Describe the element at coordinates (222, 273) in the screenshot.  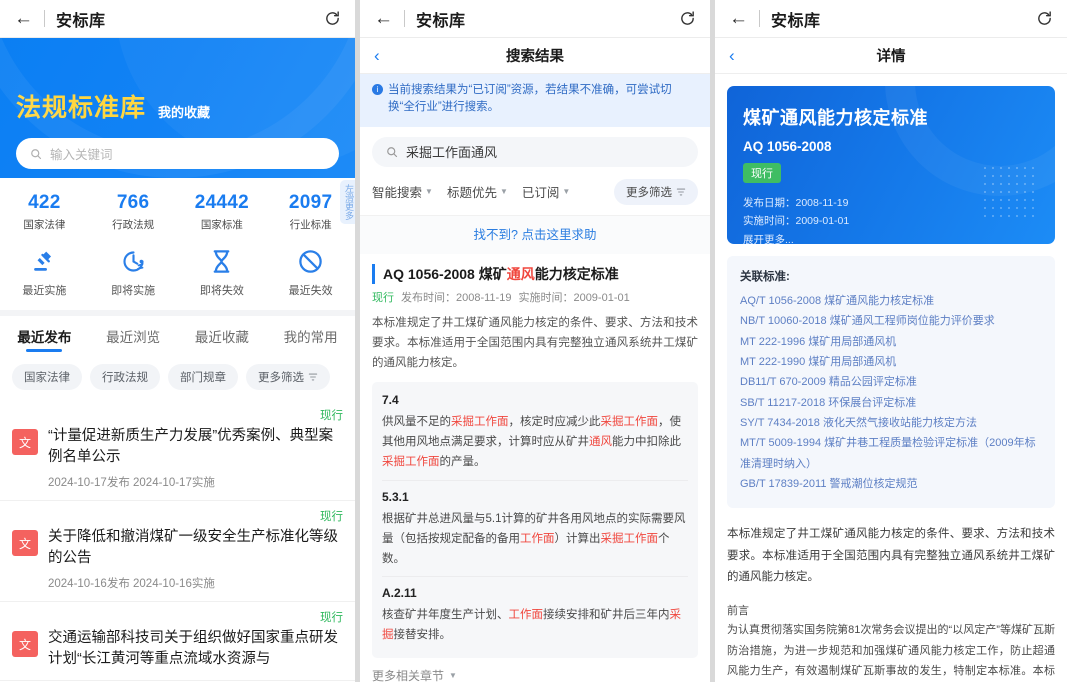
I see `quick-action-soon-expired: 即将失效` at that location.